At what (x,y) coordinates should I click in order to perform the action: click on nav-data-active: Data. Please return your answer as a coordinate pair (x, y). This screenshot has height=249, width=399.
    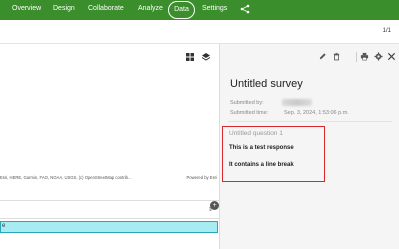
    Looking at the image, I should click on (181, 10).